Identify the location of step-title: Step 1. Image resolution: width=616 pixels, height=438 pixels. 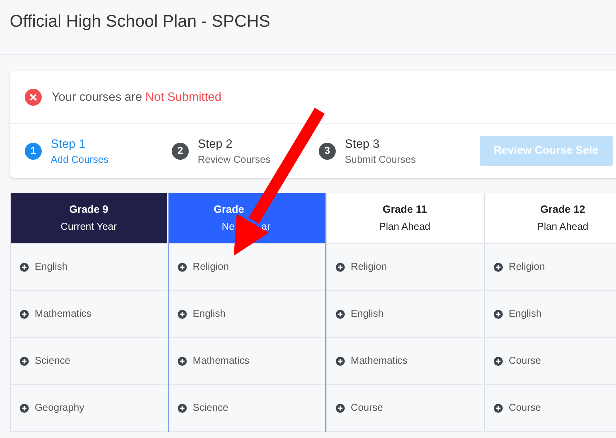
(69, 143).